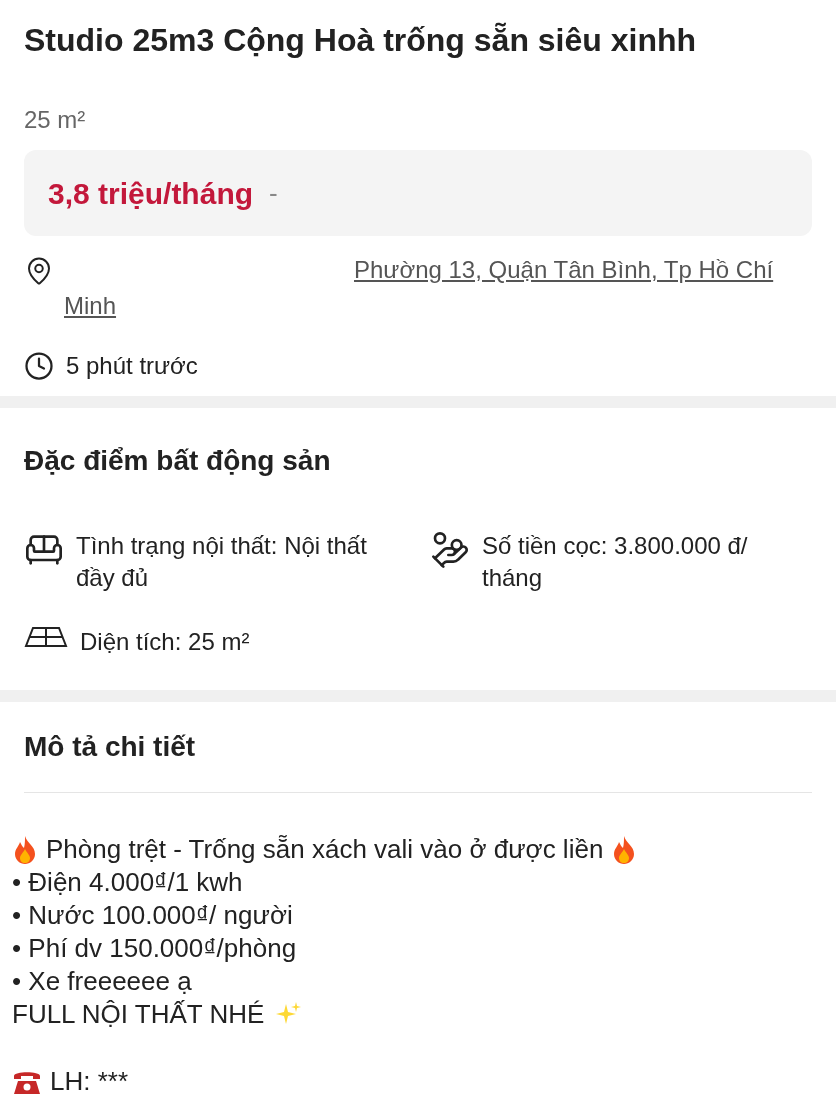 The image size is (836, 1102). Describe the element at coordinates (154, 948) in the screenshot. I see `description-line: • Phí dv 150.000₫/phòng` at that location.